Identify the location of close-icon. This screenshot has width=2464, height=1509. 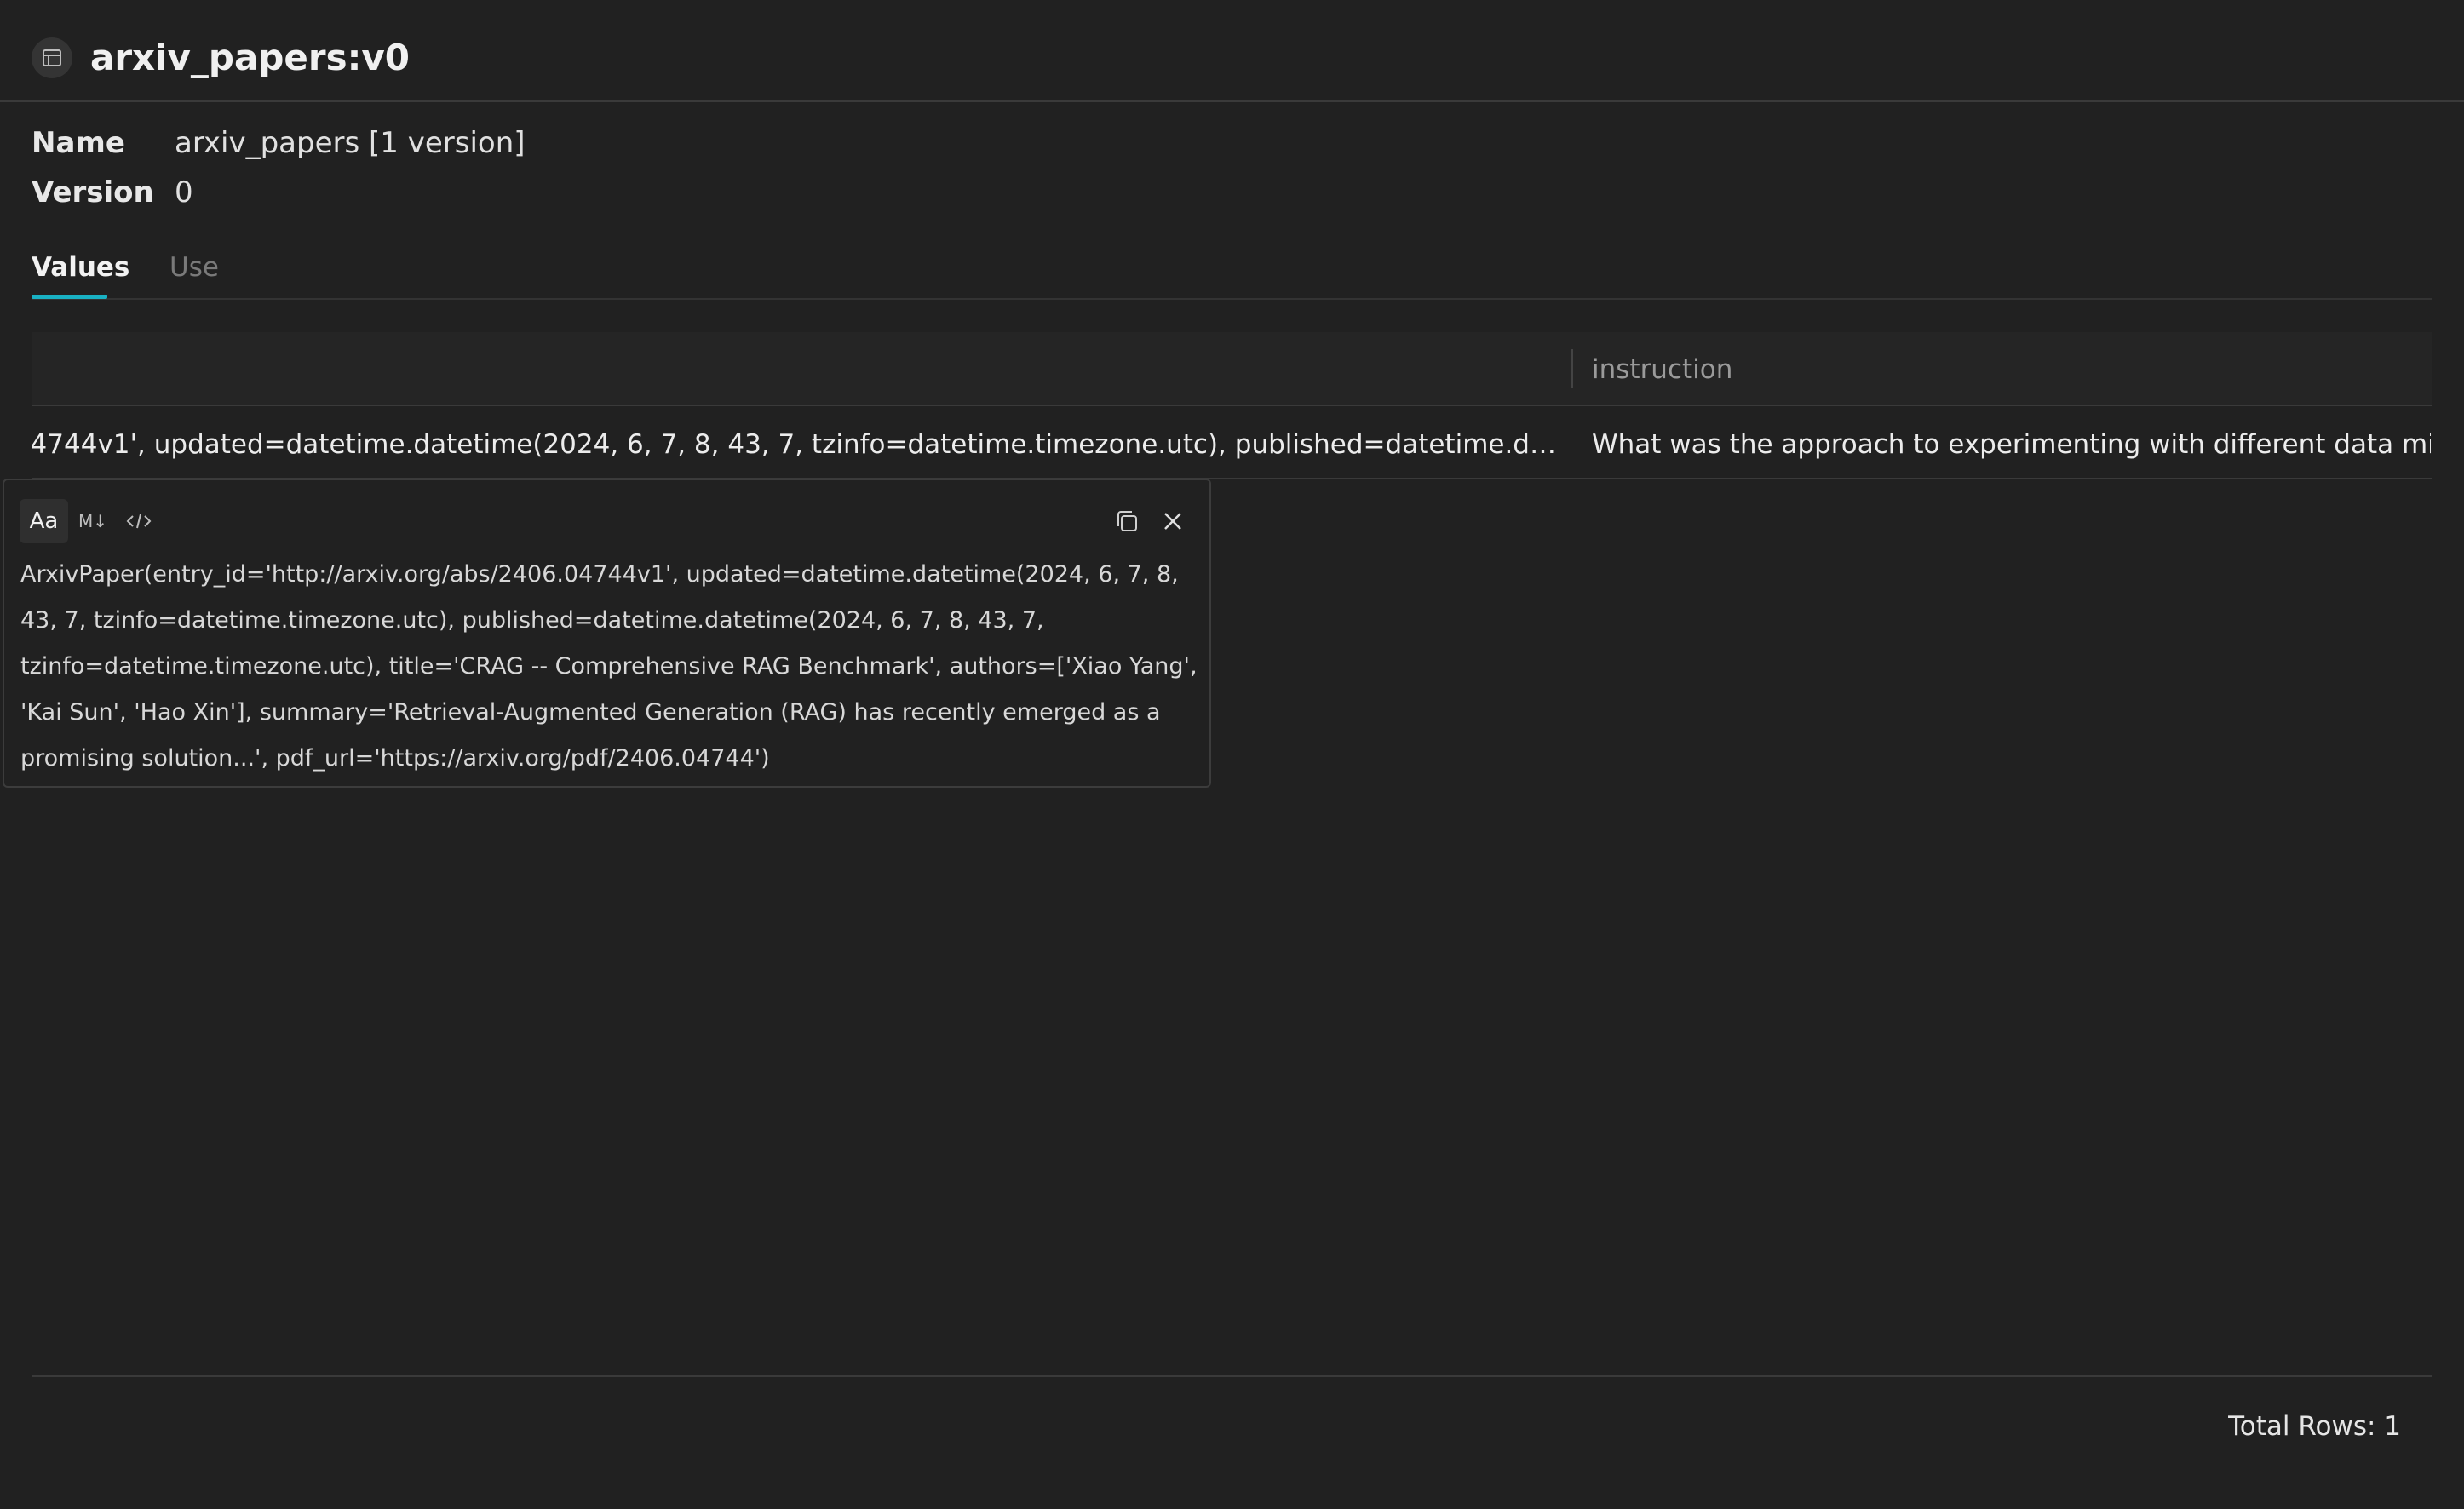
(1172, 521).